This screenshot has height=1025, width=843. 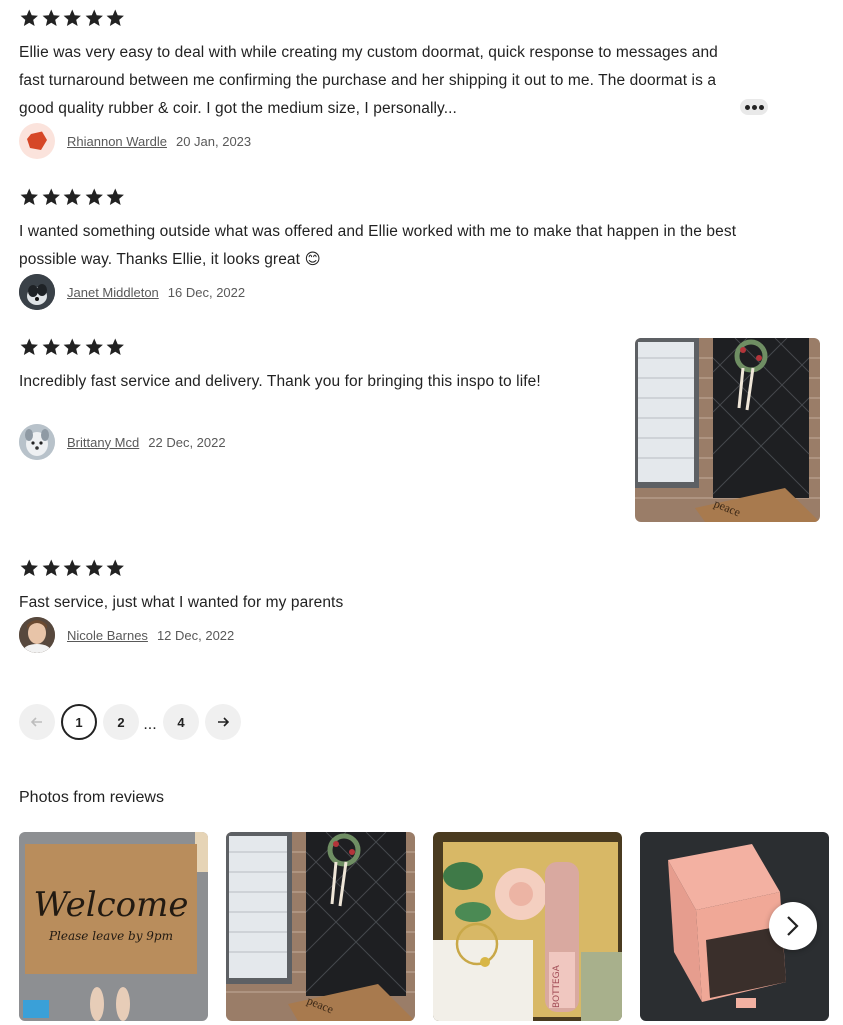 I want to click on brand-avatar-icon, so click(x=37, y=140).